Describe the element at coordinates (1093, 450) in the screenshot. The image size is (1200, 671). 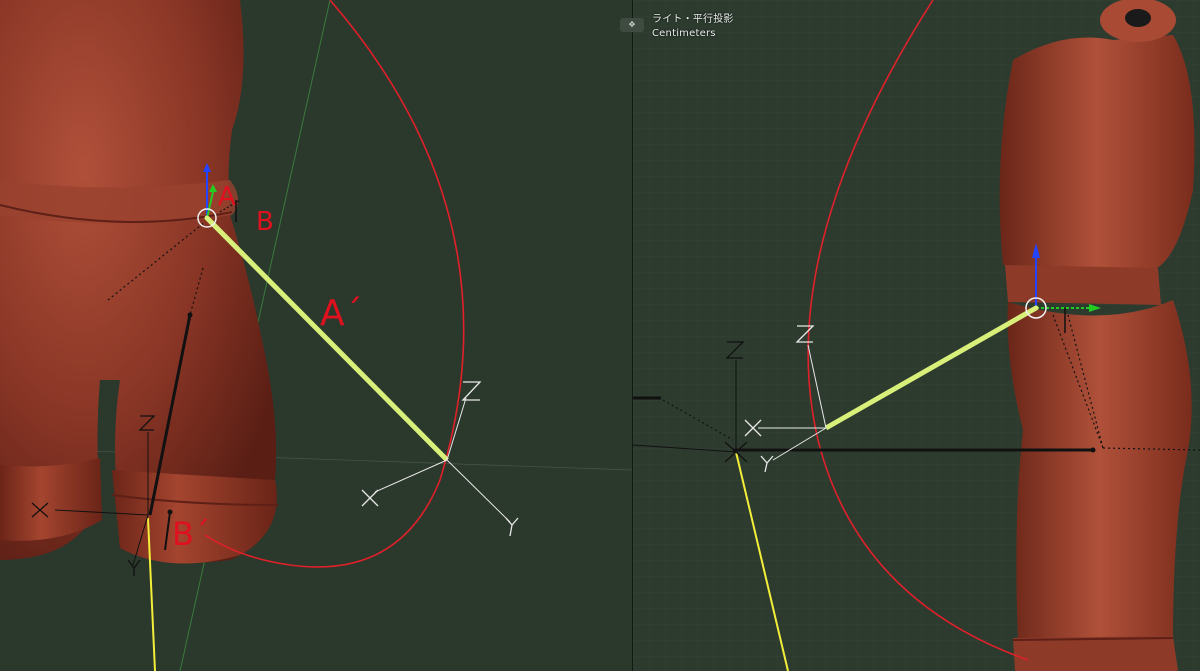
I see `bone-horizontal-tail` at that location.